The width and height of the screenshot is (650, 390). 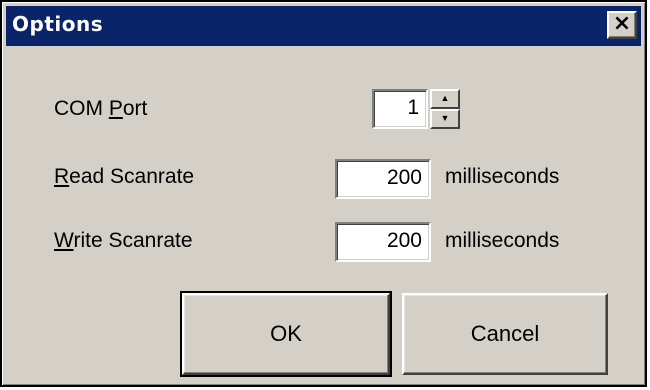 What do you see at coordinates (132, 176) in the screenshot?
I see `read-scanrate-label-suffix: ead Scanrate` at bounding box center [132, 176].